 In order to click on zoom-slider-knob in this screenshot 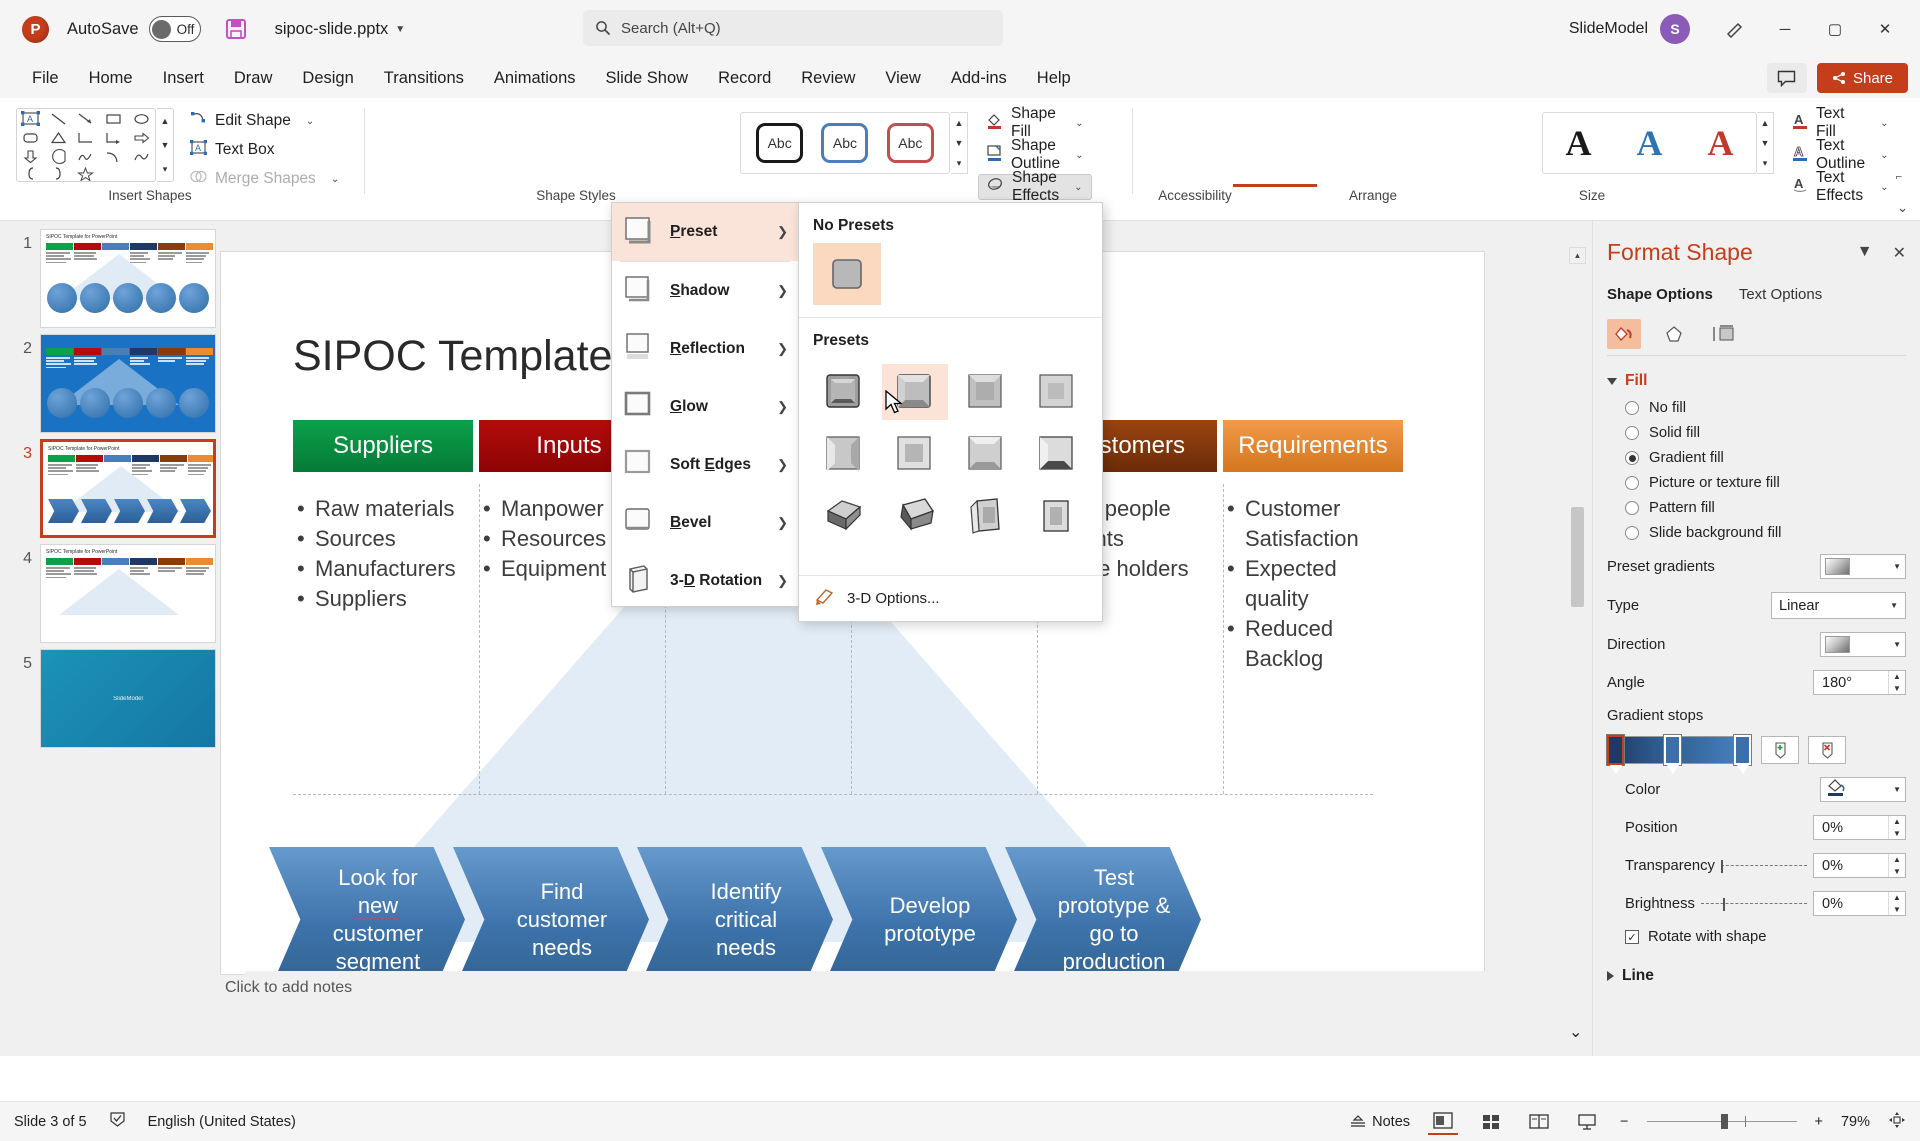, I will do `click(1724, 1121)`.